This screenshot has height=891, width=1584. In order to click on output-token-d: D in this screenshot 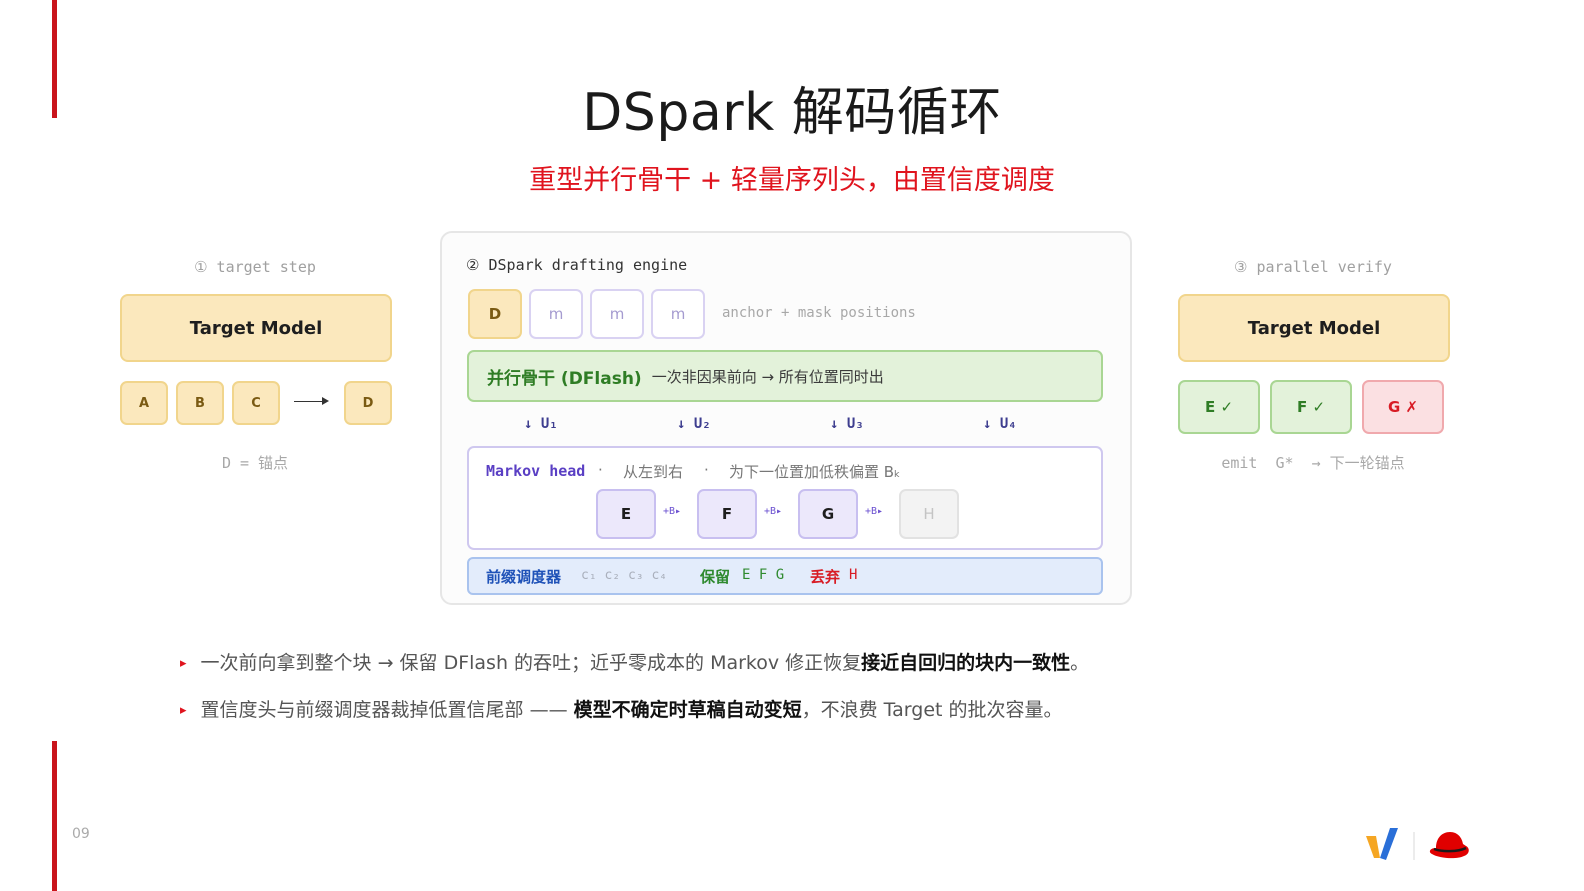, I will do `click(368, 403)`.